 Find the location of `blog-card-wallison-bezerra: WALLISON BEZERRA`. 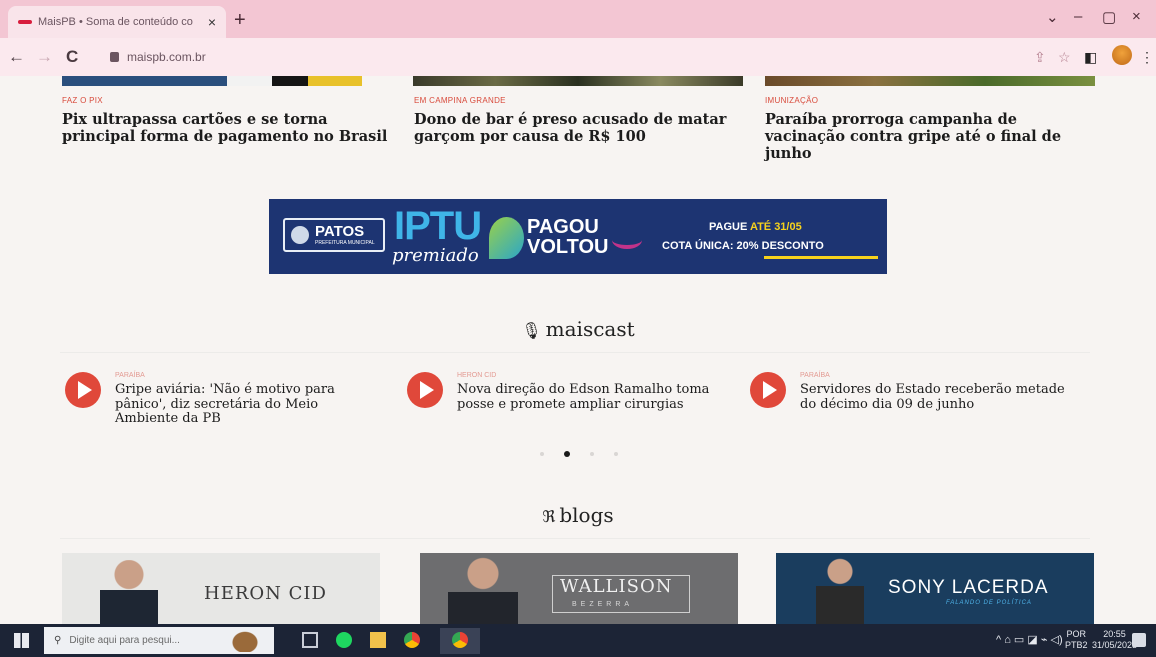

blog-card-wallison-bezerra: WALLISON BEZERRA is located at coordinates (579, 588).